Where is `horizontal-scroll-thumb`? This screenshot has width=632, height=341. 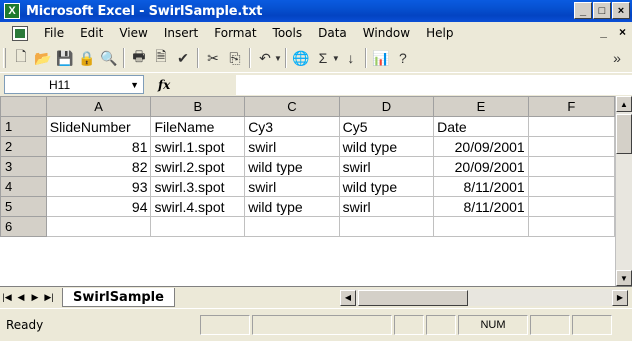
horizontal-scroll-thumb is located at coordinates (413, 297).